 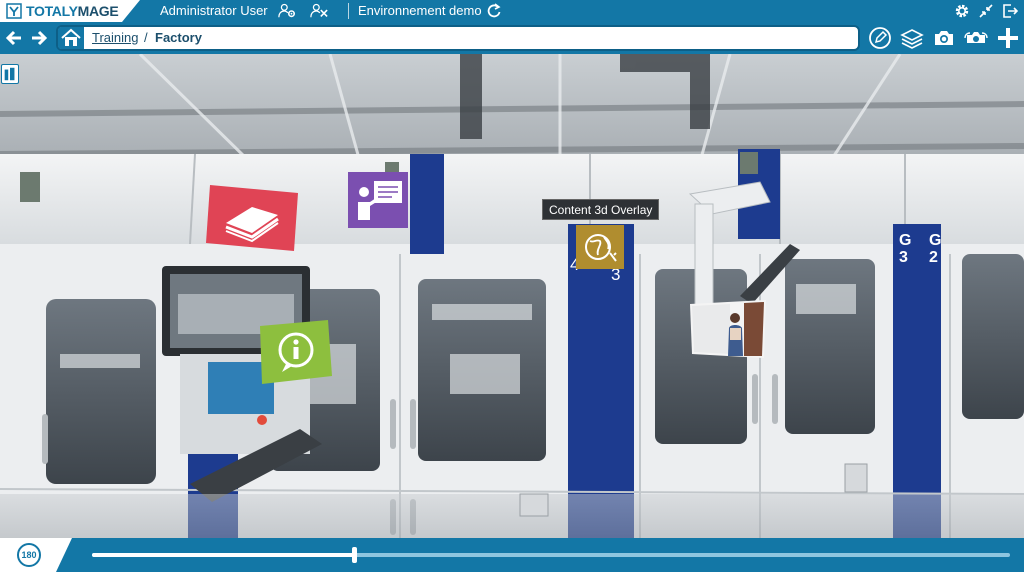 What do you see at coordinates (420, 11) in the screenshot?
I see `environment-name: Environnement demo` at bounding box center [420, 11].